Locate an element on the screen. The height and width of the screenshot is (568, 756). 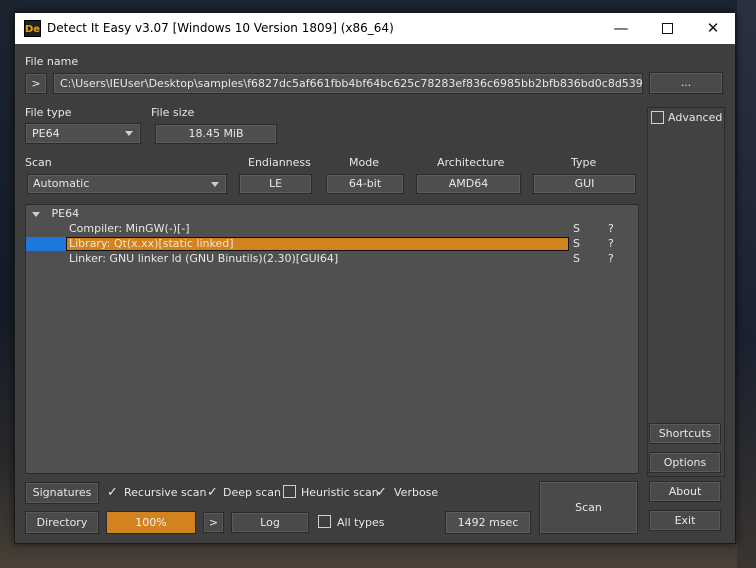
tree-item-library-s: S is located at coordinates (576, 243).